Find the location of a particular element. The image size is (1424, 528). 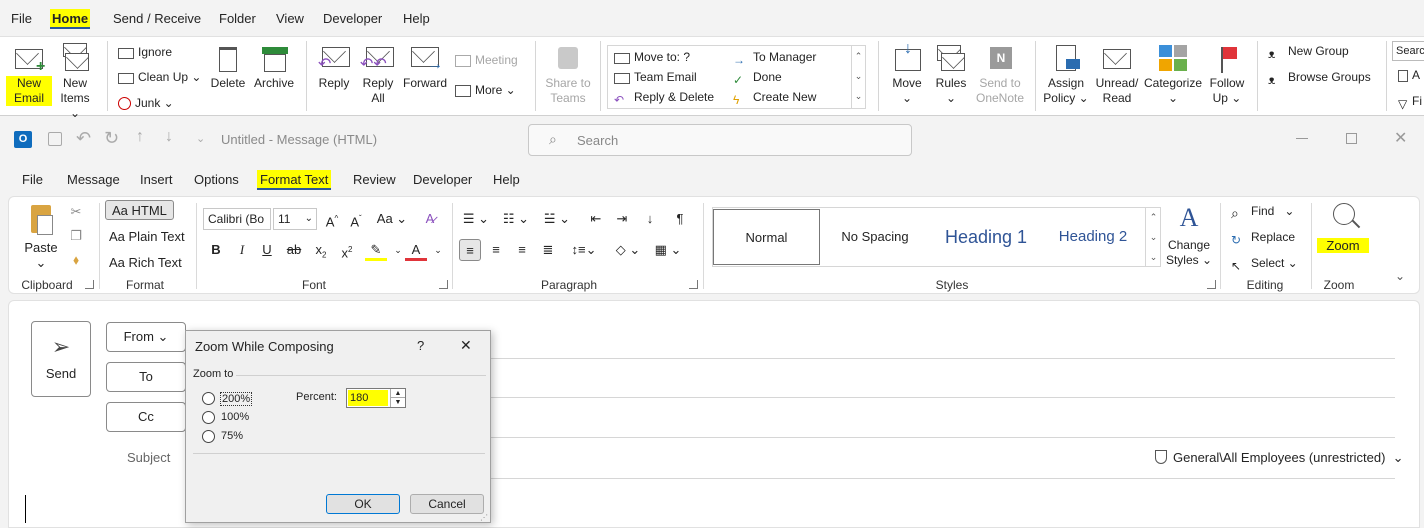

ok-button: OK is located at coordinates (363, 504).